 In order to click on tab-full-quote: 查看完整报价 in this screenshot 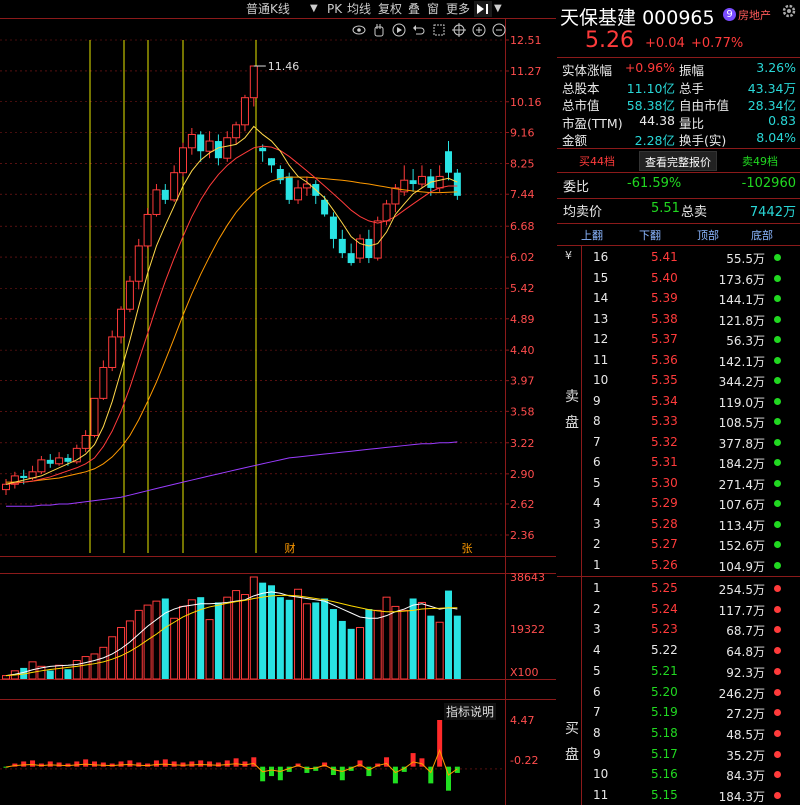, I will do `click(678, 161)`.